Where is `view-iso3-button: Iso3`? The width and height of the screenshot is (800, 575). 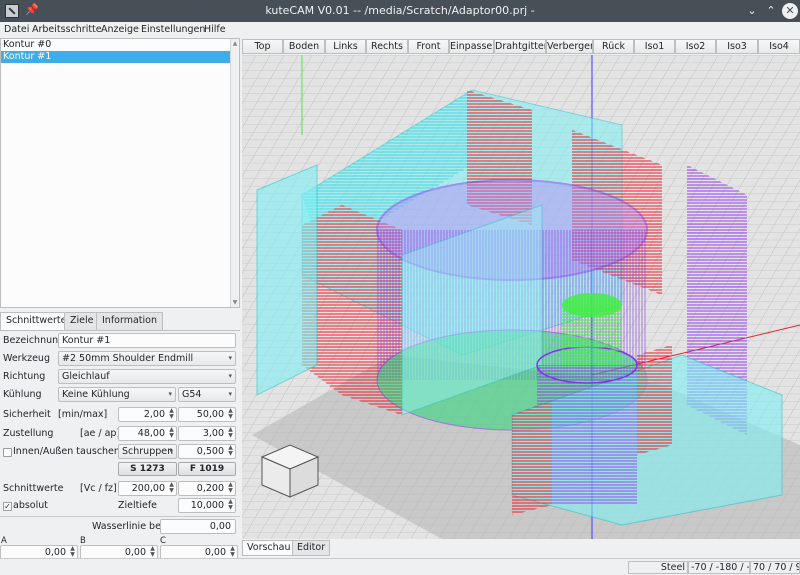 view-iso3-button: Iso3 is located at coordinates (737, 46).